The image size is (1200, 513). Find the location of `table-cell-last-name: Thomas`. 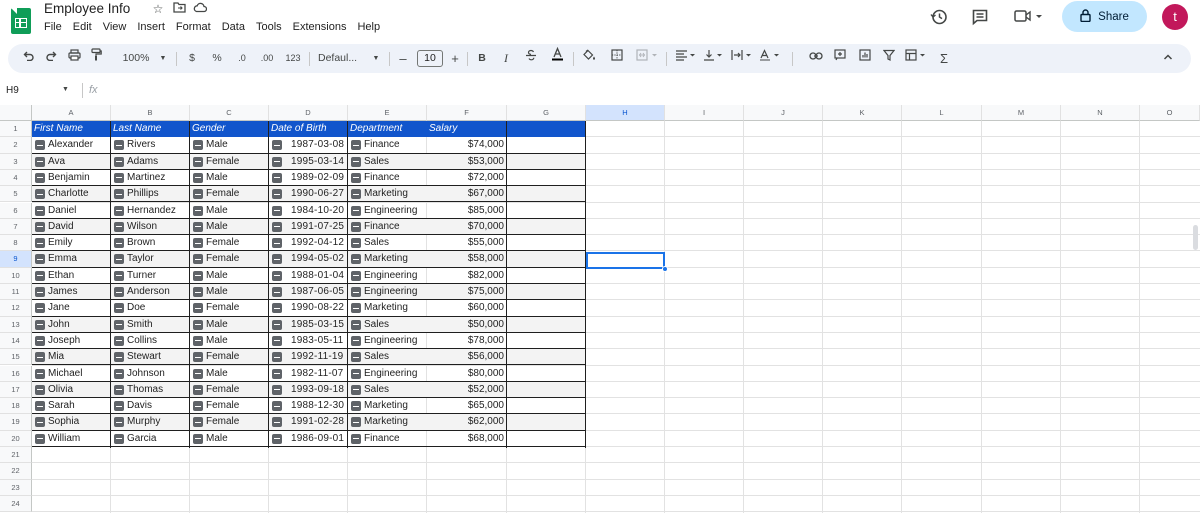

table-cell-last-name: Thomas is located at coordinates (150, 390).